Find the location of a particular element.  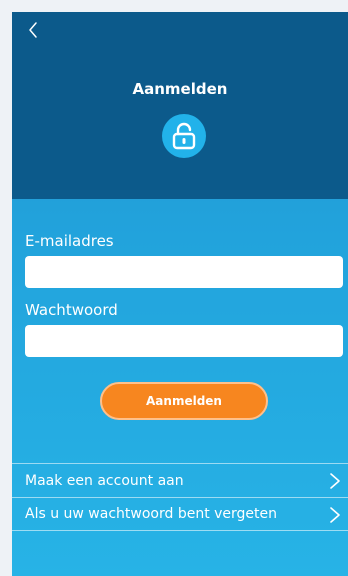

create-account-label: Maak een account aan is located at coordinates (104, 480).